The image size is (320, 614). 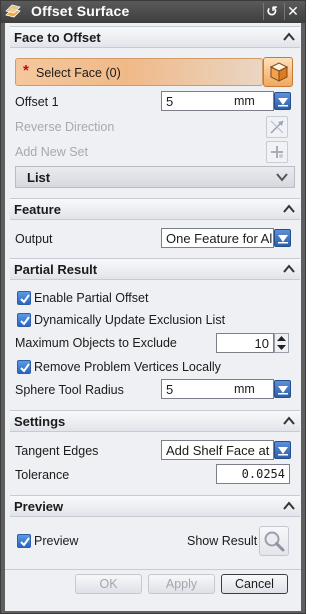 What do you see at coordinates (155, 37) in the screenshot?
I see `section-face-to-offset: Face to Offset` at bounding box center [155, 37].